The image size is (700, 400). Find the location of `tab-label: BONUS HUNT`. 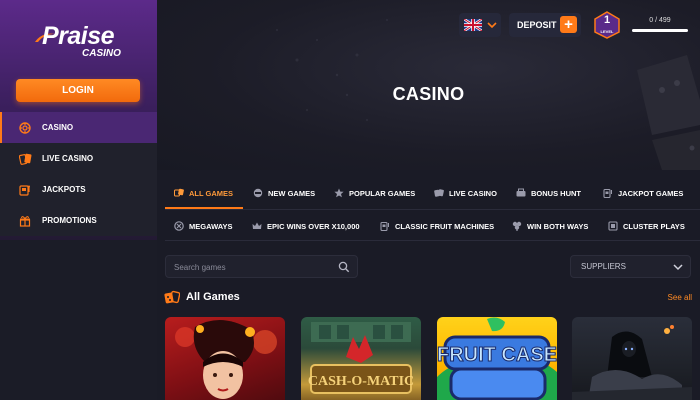

tab-label: BONUS HUNT is located at coordinates (556, 193).